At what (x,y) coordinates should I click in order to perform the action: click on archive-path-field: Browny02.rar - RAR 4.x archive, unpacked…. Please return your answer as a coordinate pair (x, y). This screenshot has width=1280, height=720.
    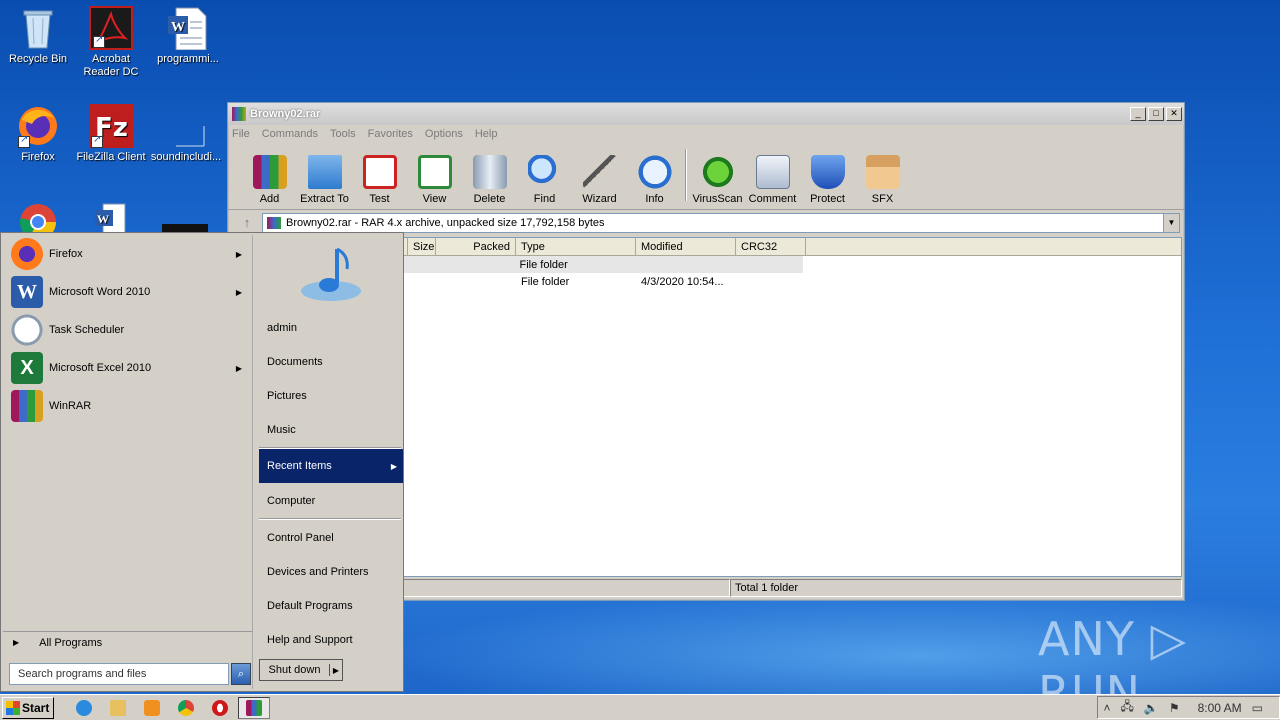
    Looking at the image, I should click on (721, 222).